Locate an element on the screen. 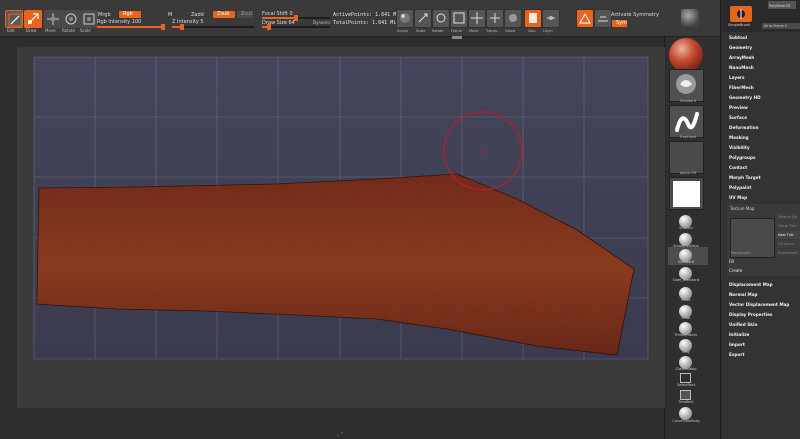 The height and width of the screenshot is (439, 800). shelf-caption: Standard is located at coordinates (688, 101).